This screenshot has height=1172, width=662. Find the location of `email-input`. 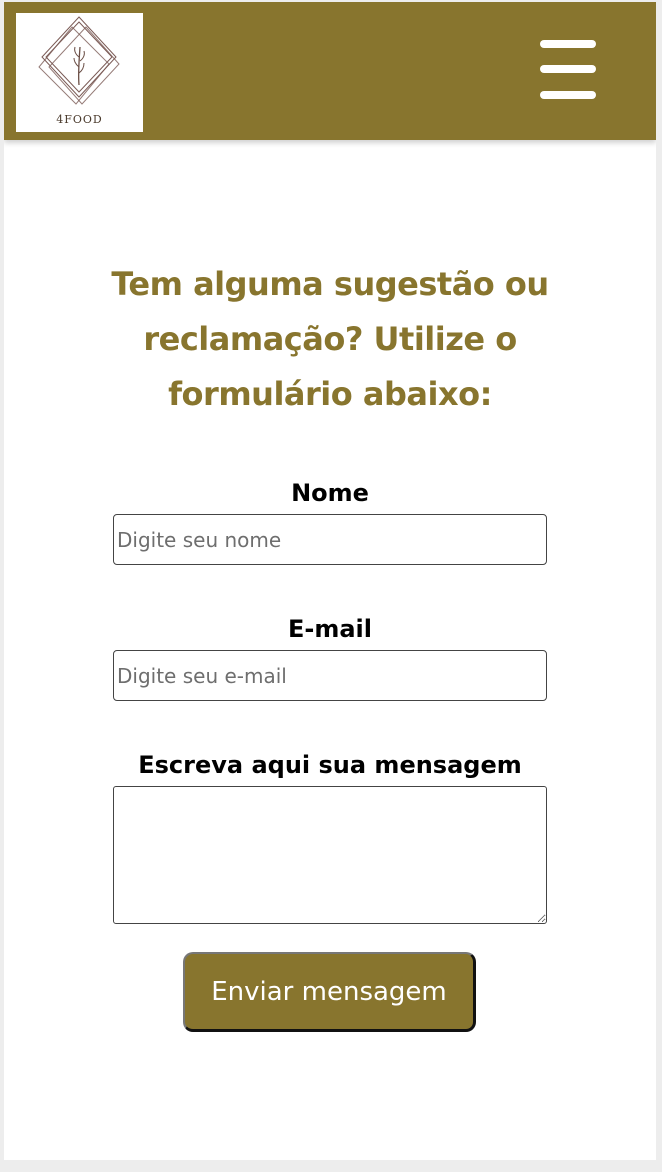

email-input is located at coordinates (330, 675).